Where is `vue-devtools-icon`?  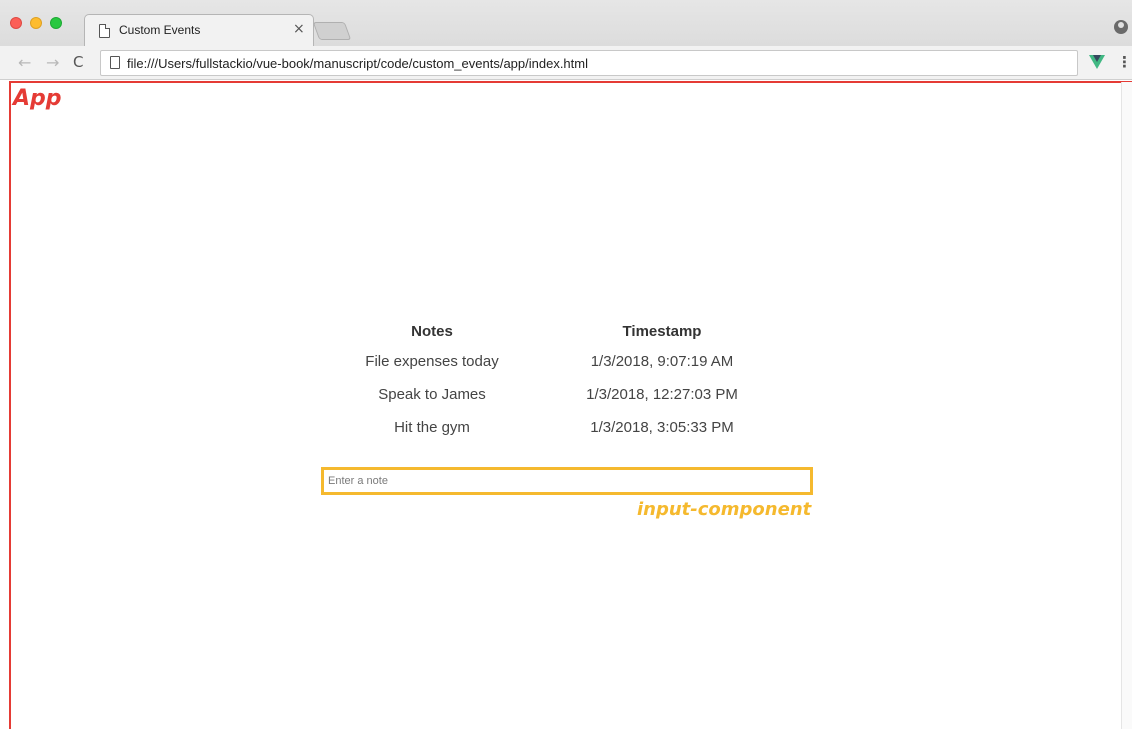
vue-devtools-icon is located at coordinates (1097, 62).